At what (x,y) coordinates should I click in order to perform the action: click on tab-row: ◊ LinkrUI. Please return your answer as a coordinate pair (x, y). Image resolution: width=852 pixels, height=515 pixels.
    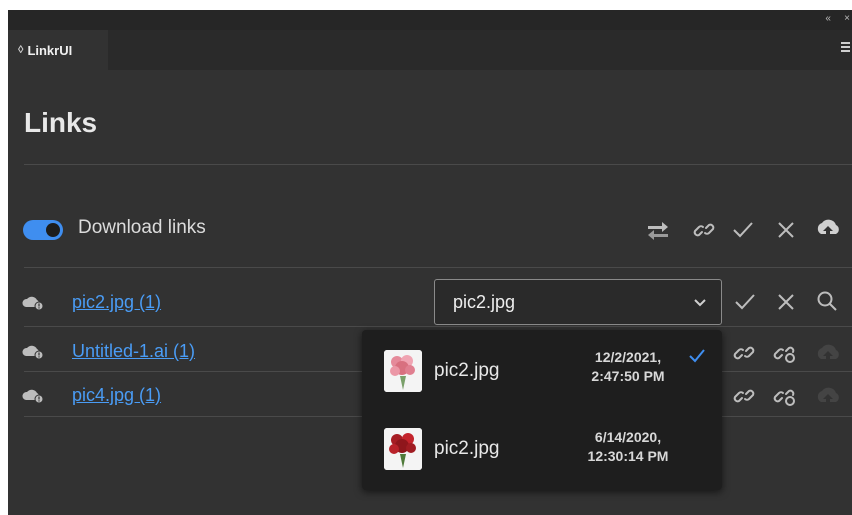
    Looking at the image, I should click on (430, 50).